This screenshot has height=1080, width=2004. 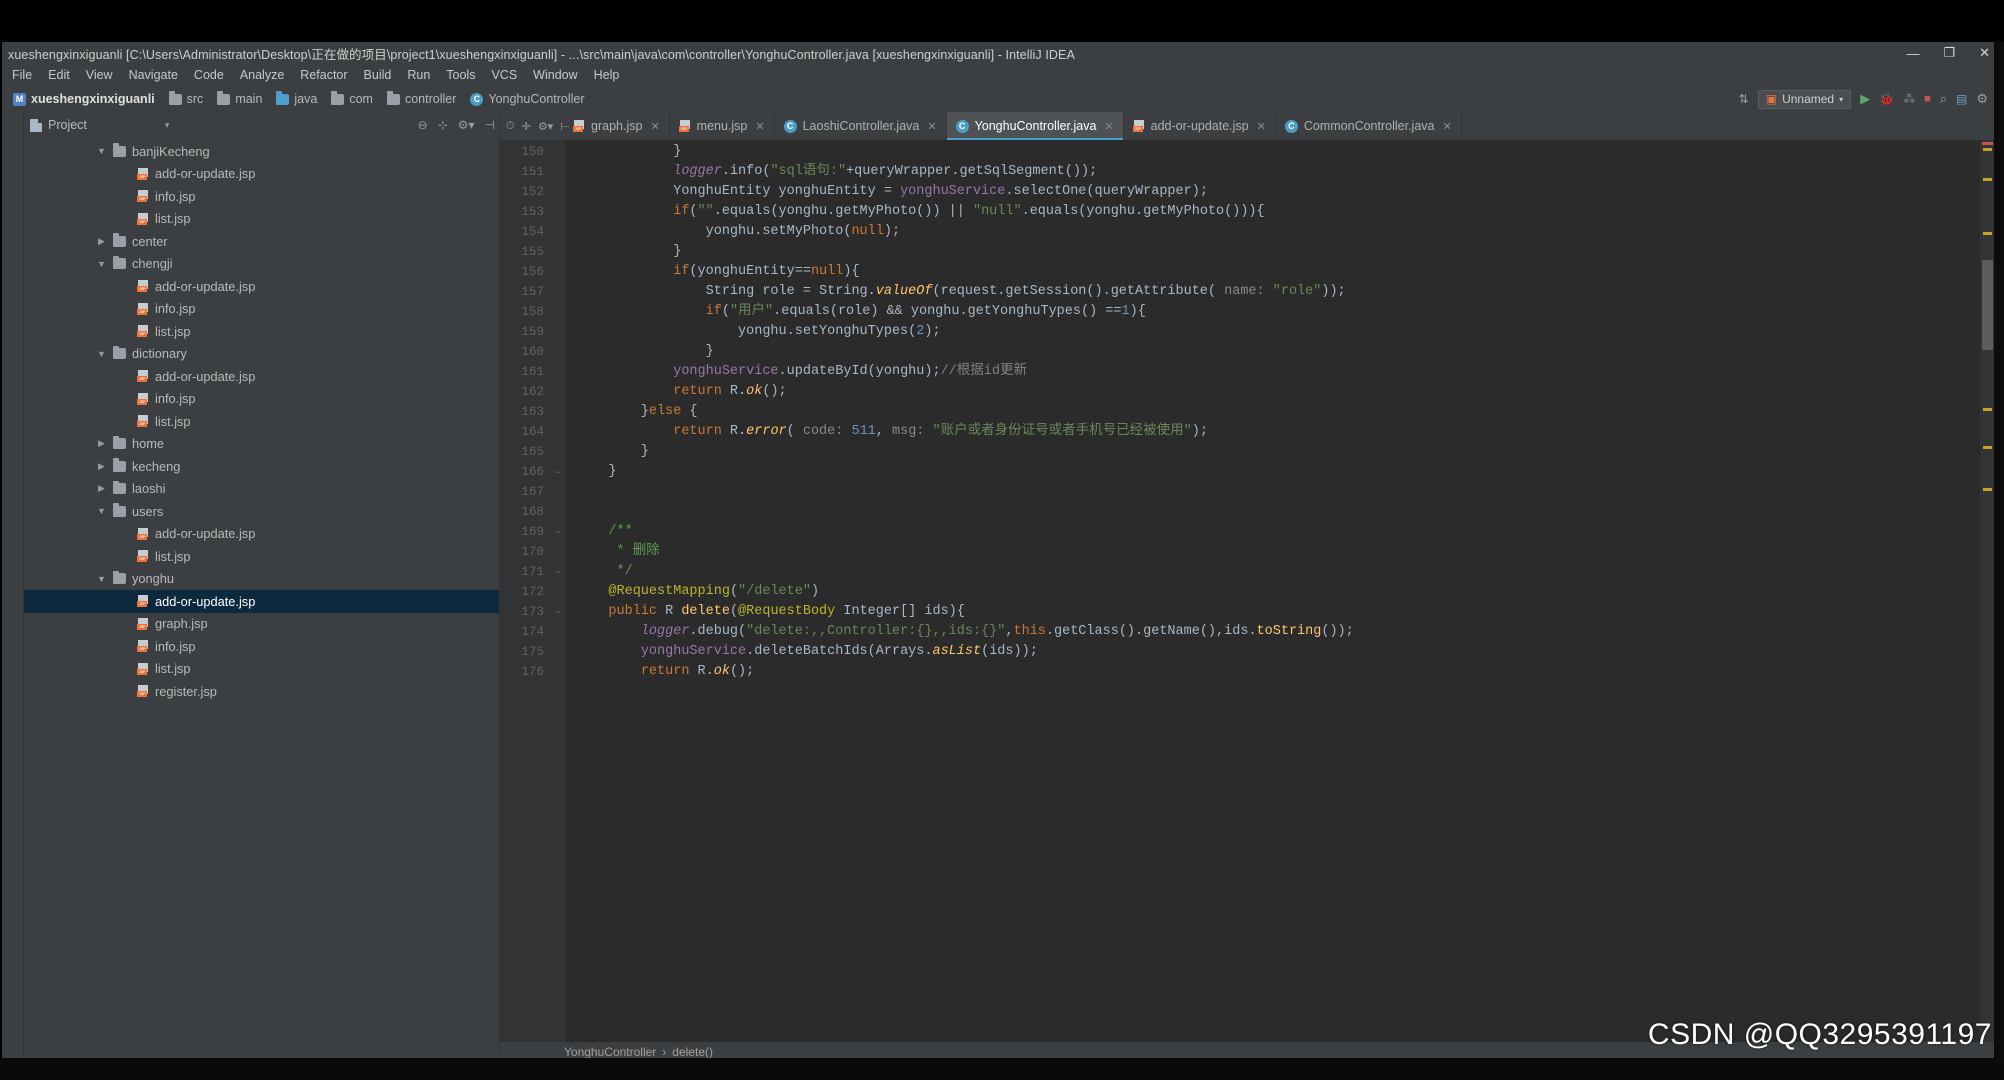 I want to click on menu-item-tools: Tools, so click(x=460, y=75).